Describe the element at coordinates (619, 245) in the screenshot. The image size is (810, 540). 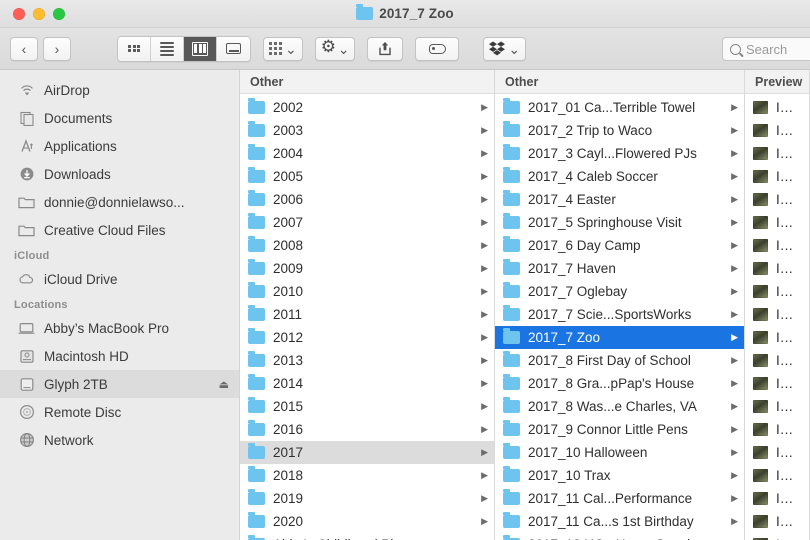
I see `list-item: 2017_6 Day Camp ▶` at that location.